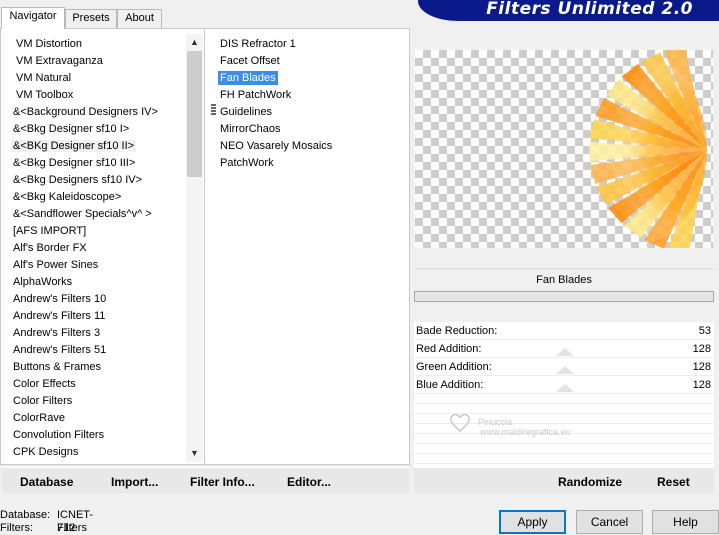 The height and width of the screenshot is (535, 719). I want to click on filter-name-label: Fan Blades, so click(564, 280).